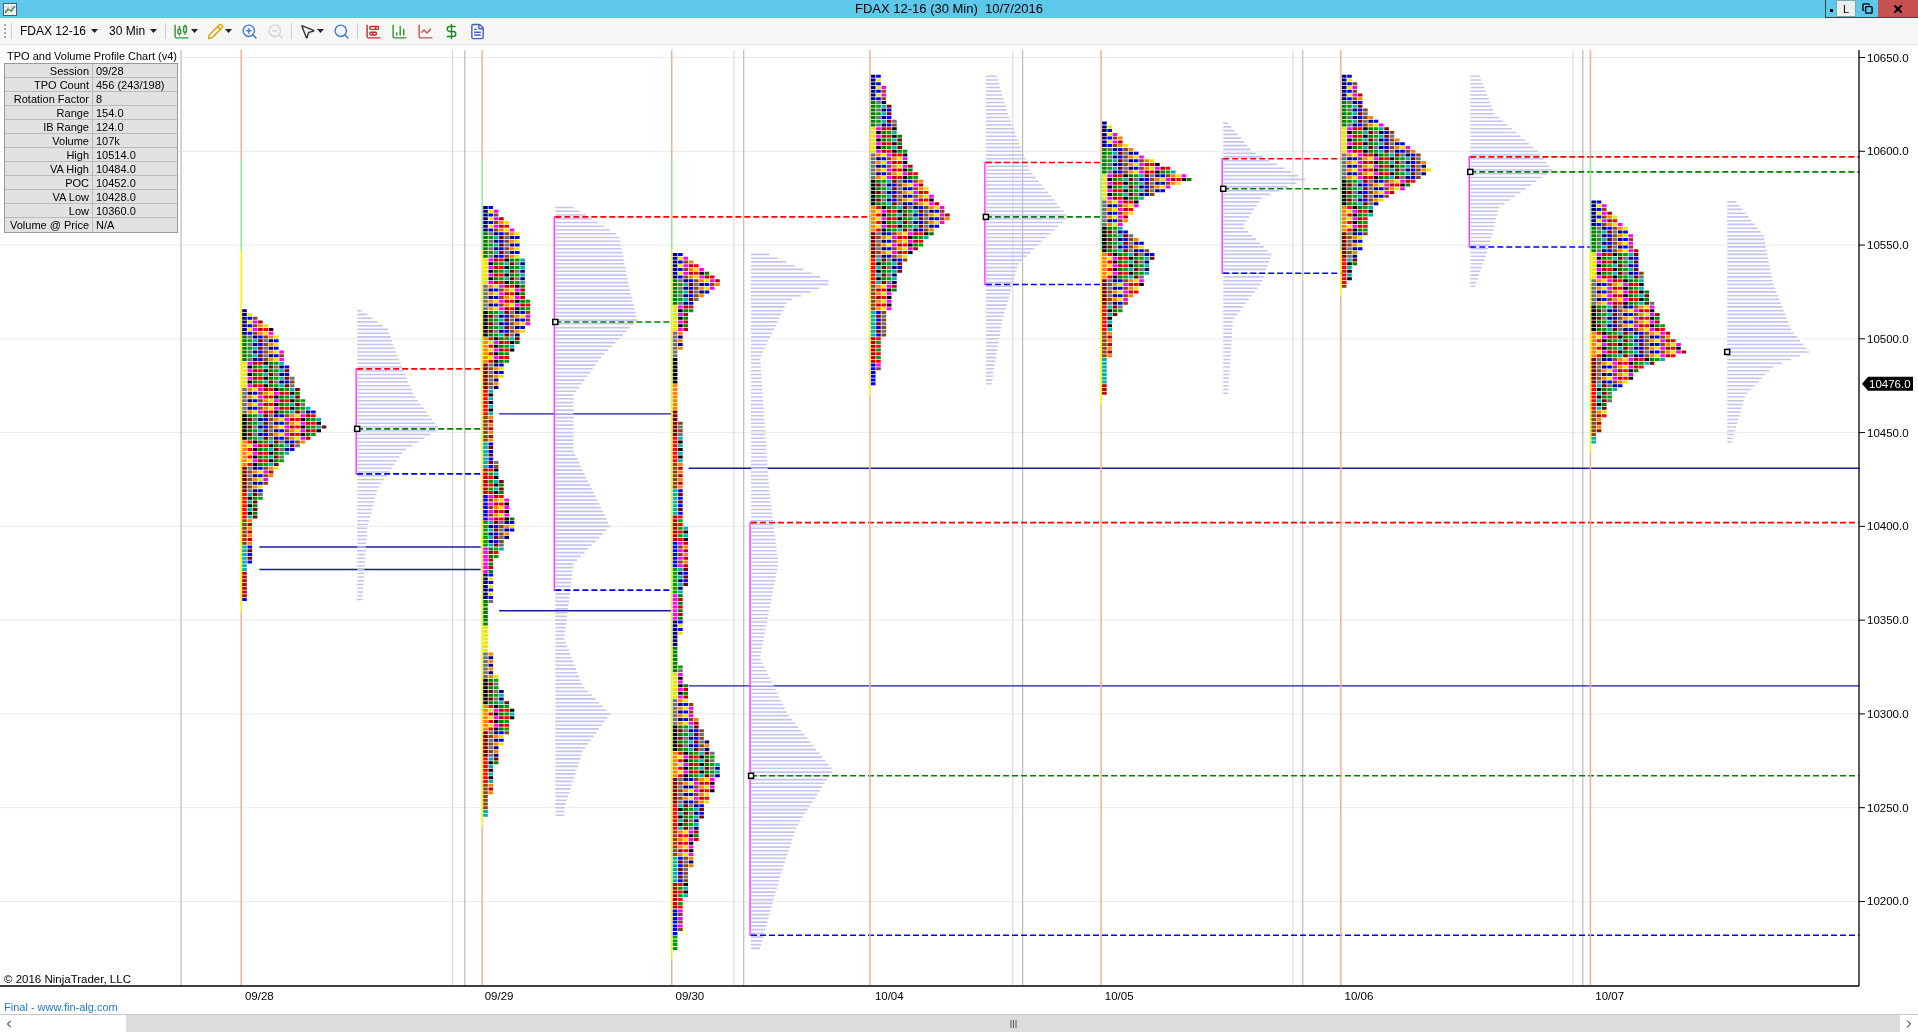 The height and width of the screenshot is (1032, 1918). Describe the element at coordinates (1610, 995) in the screenshot. I see `date-label: 10/07` at that location.